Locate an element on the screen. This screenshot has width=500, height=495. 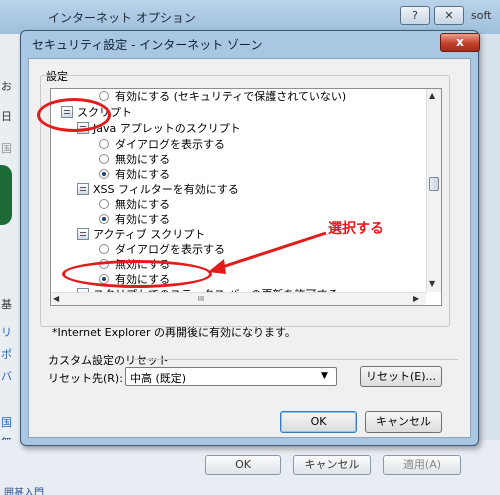
reset-level-value: 中高 (既定) is located at coordinates (158, 378).